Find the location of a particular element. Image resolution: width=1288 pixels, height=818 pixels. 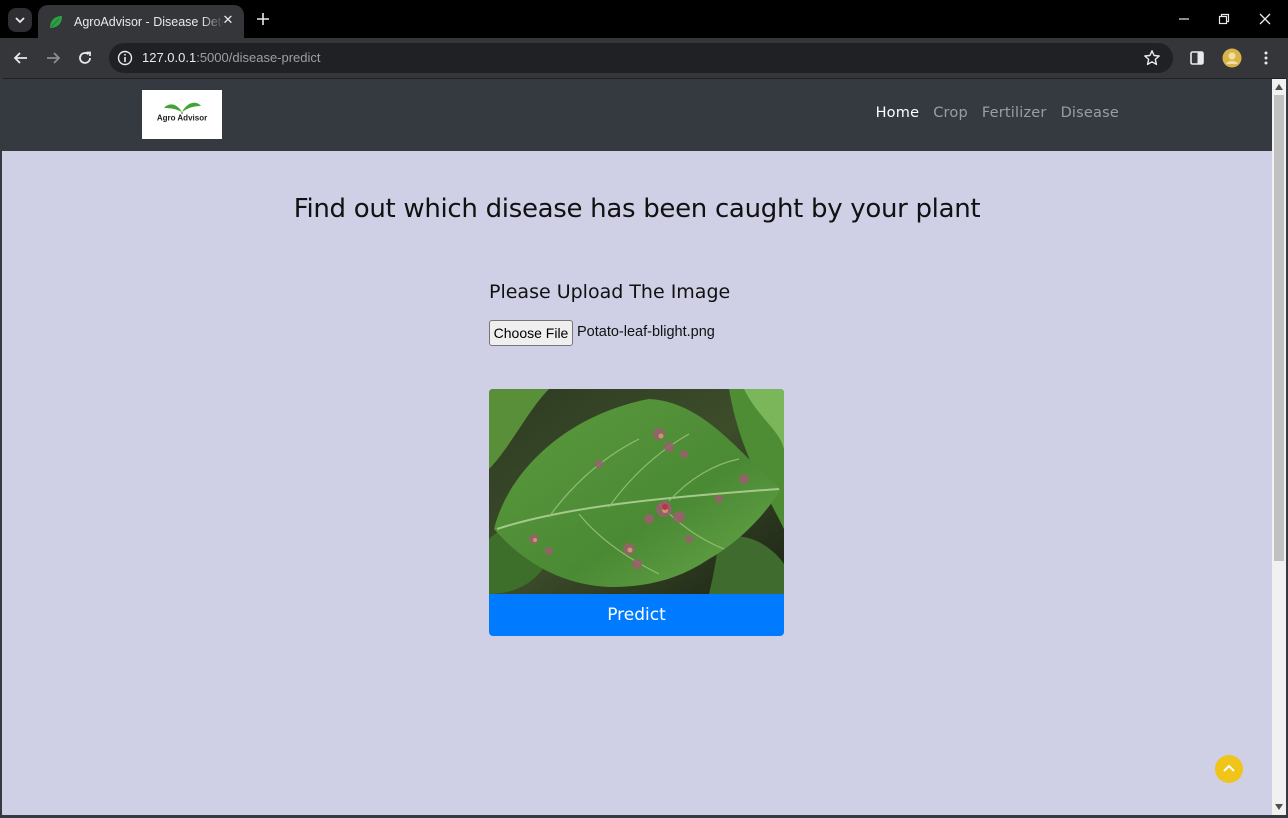

forward-button is located at coordinates (53, 58).